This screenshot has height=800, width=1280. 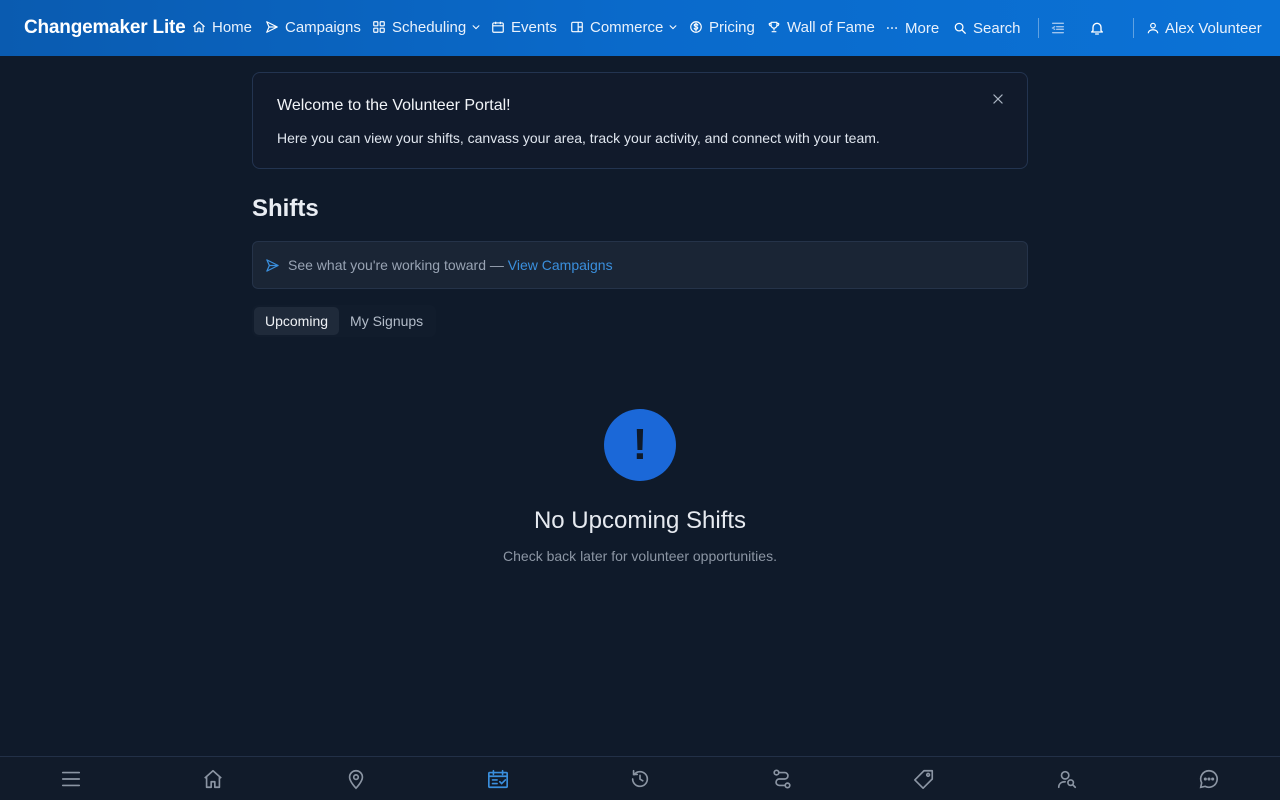 I want to click on bottom-nav-people, so click(x=1067, y=779).